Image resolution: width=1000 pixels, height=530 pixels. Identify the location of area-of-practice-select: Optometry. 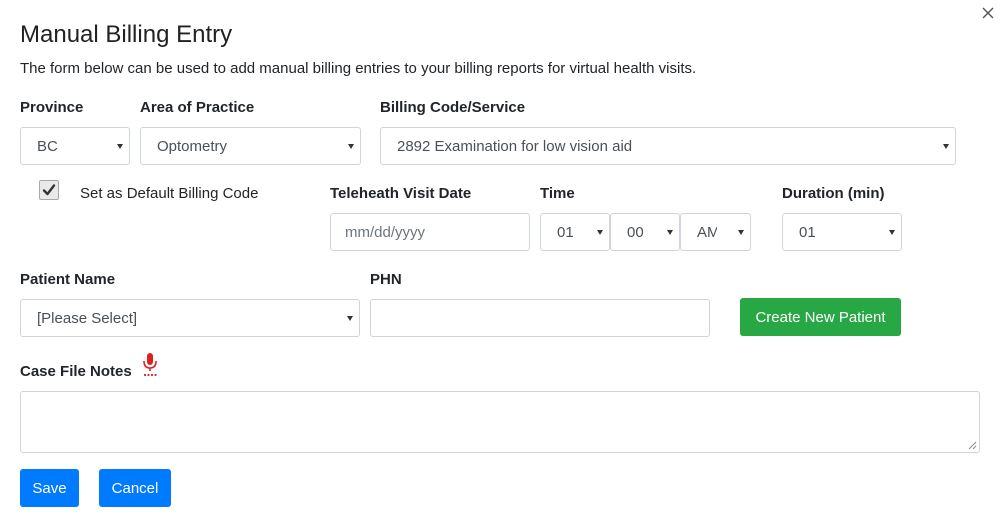
(250, 146).